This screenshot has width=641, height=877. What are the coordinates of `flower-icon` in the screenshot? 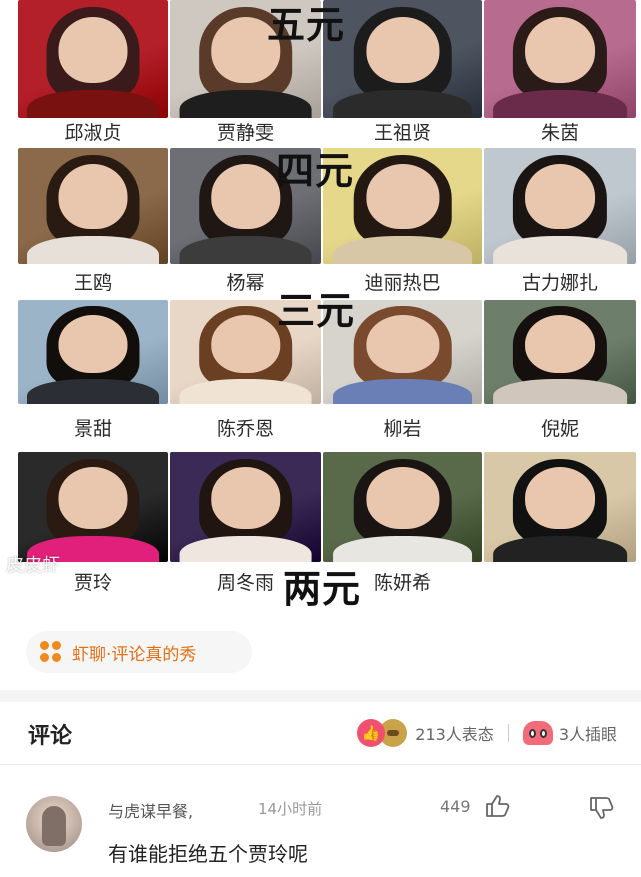 It's located at (51, 652).